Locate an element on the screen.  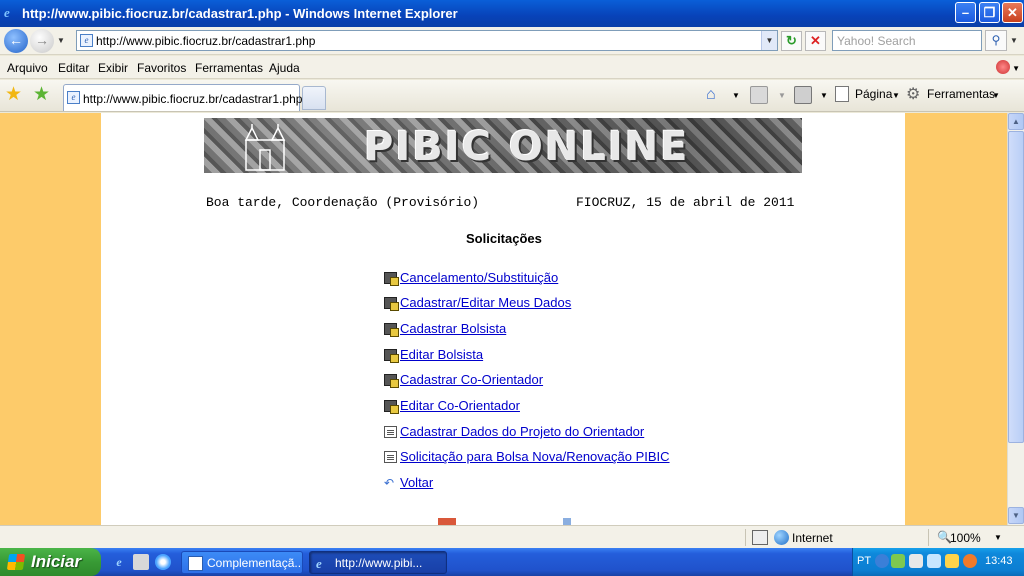
forward-arrow-icon: → is located at coordinates (42, 40).